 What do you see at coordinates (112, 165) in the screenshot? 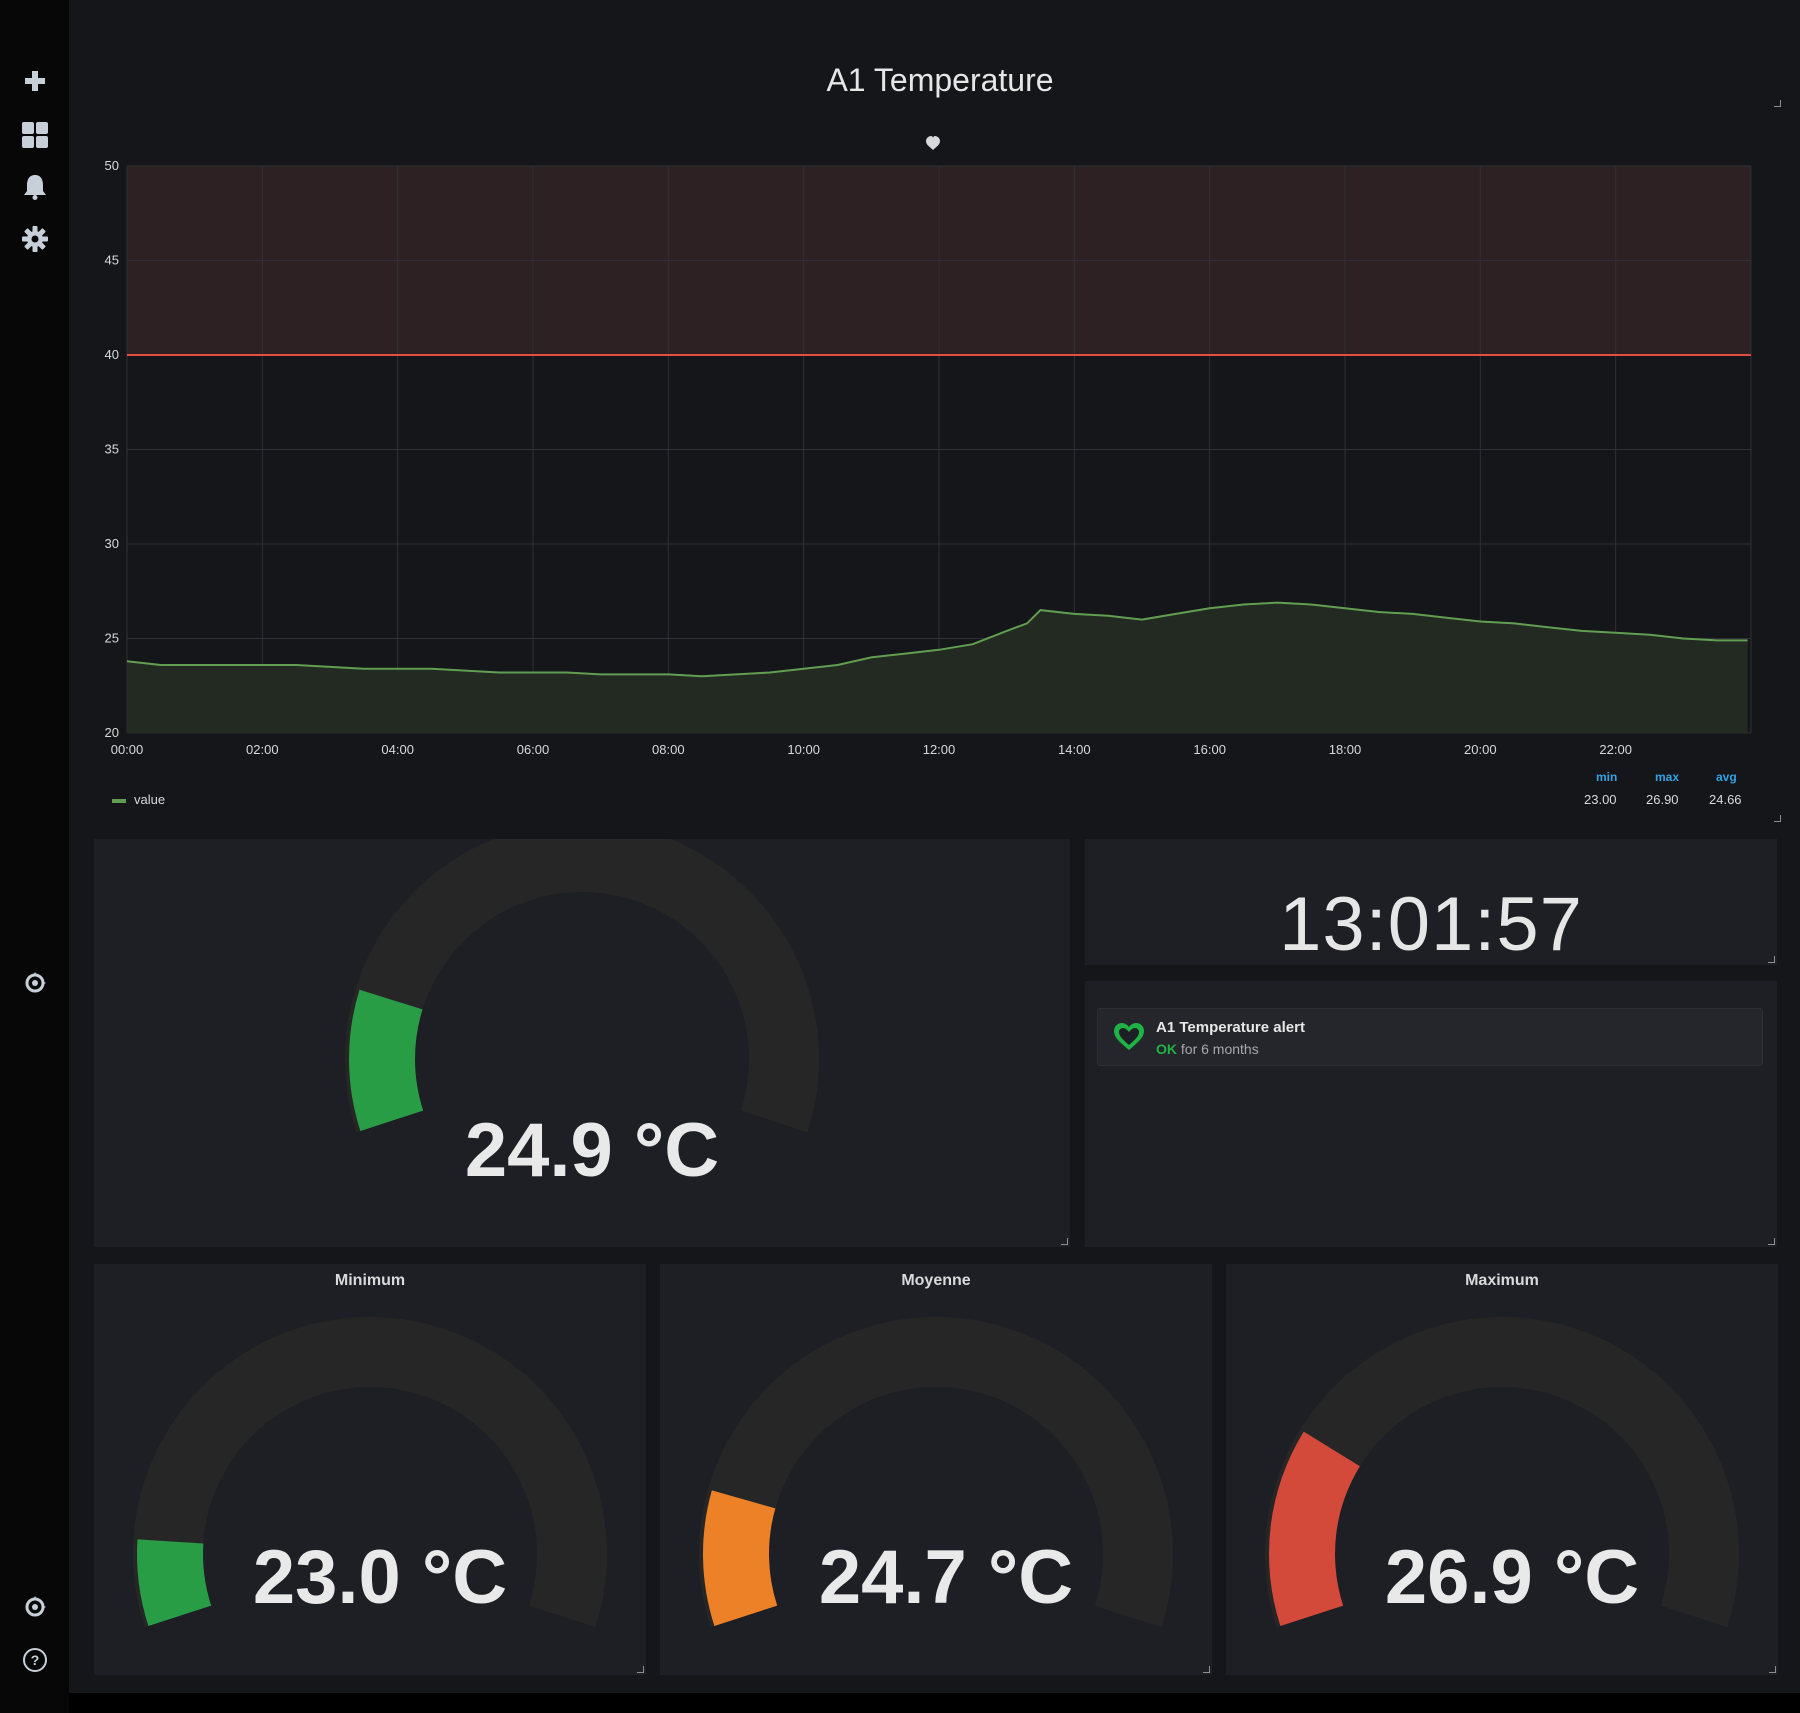
I see `y-tick-label: 50` at bounding box center [112, 165].